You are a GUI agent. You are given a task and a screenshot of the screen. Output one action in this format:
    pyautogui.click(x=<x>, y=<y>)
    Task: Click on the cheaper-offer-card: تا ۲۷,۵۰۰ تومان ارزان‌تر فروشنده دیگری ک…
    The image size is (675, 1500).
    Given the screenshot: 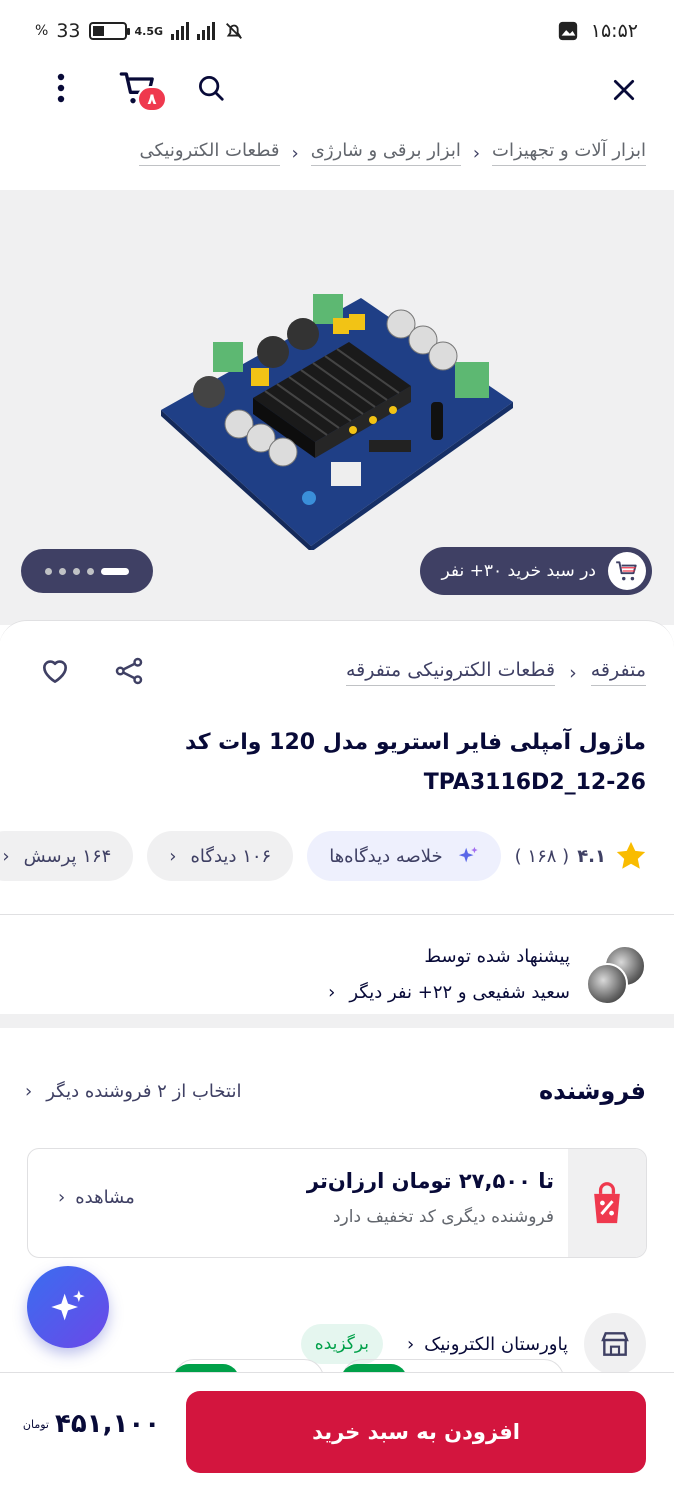 What is the action you would take?
    pyautogui.click(x=338, y=1203)
    